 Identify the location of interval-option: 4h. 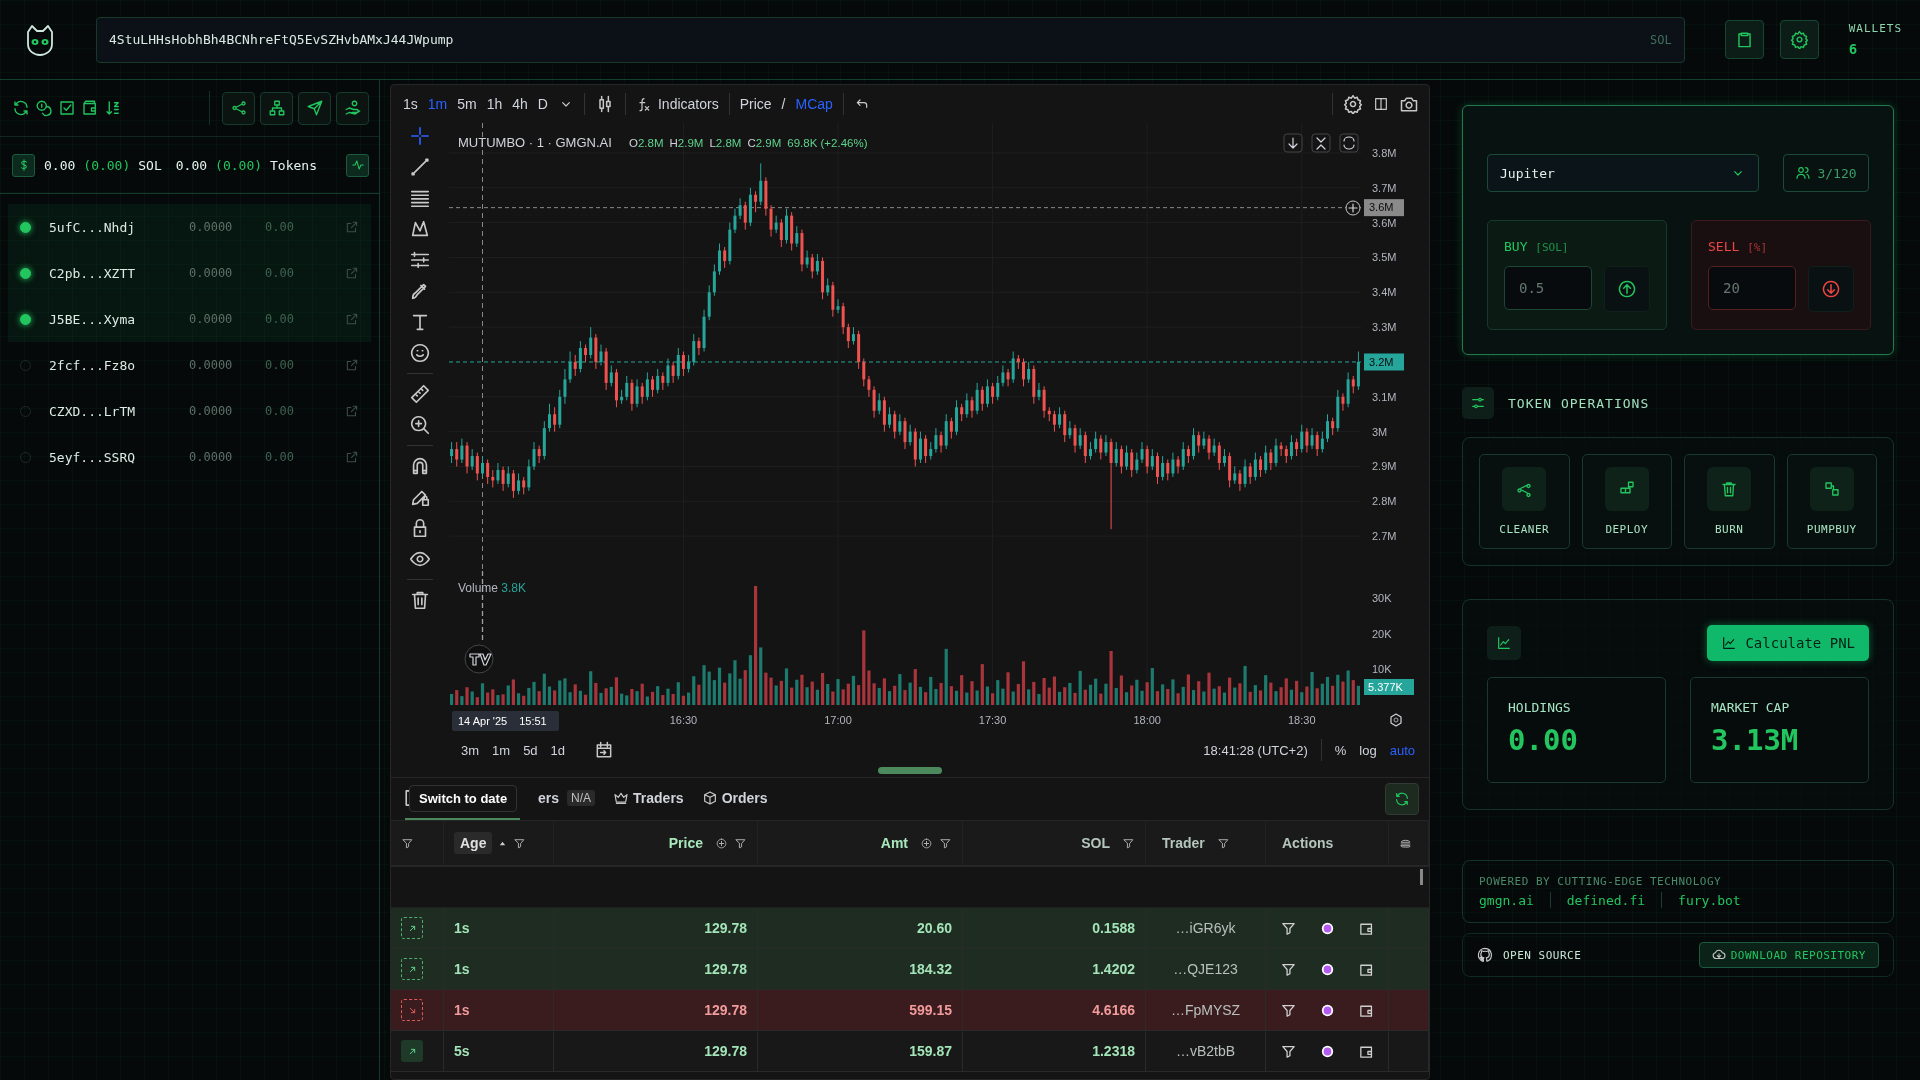
(520, 104).